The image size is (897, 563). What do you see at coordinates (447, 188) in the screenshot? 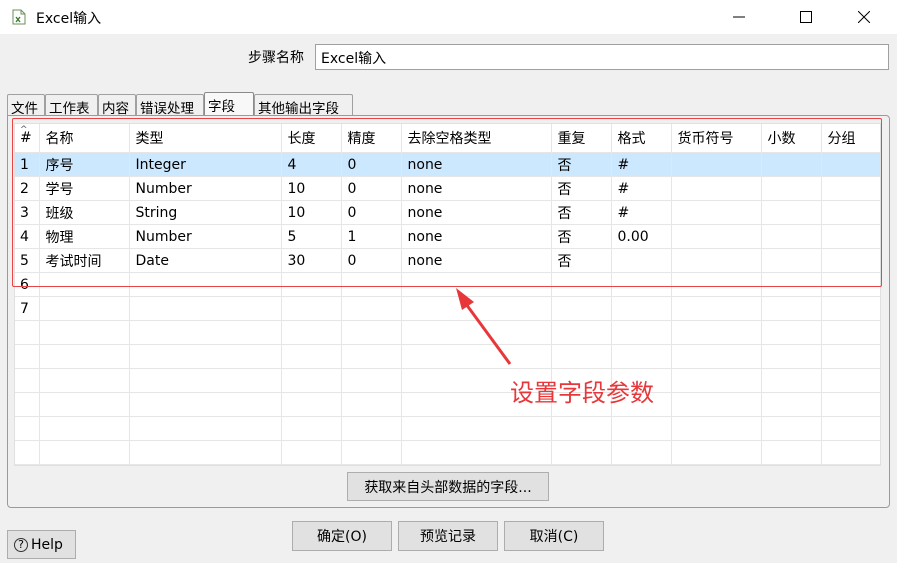
I see `table-row: 2 学号 Number 10 0 none 否 #` at bounding box center [447, 188].